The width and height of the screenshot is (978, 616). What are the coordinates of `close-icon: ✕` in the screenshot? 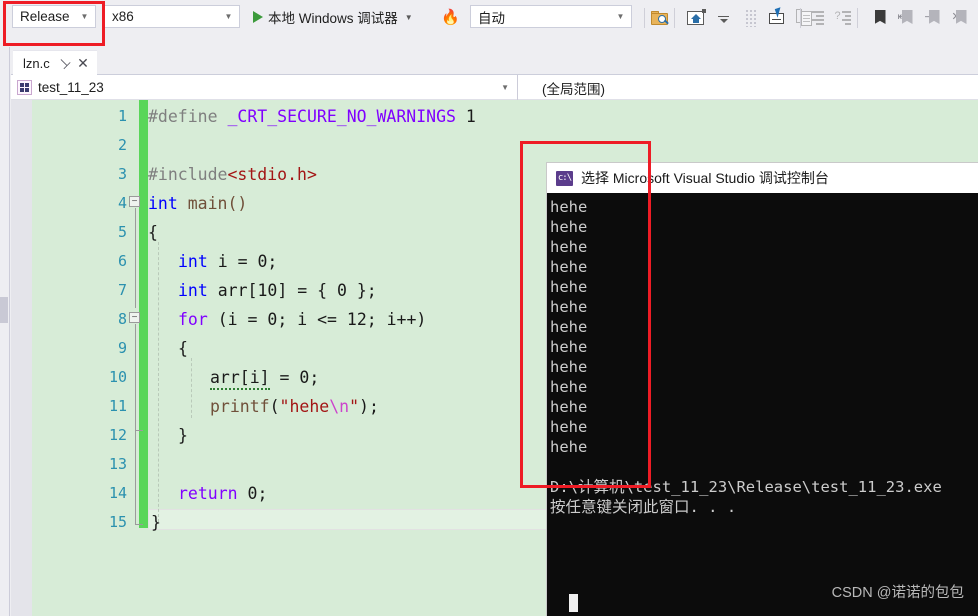 It's located at (83, 63).